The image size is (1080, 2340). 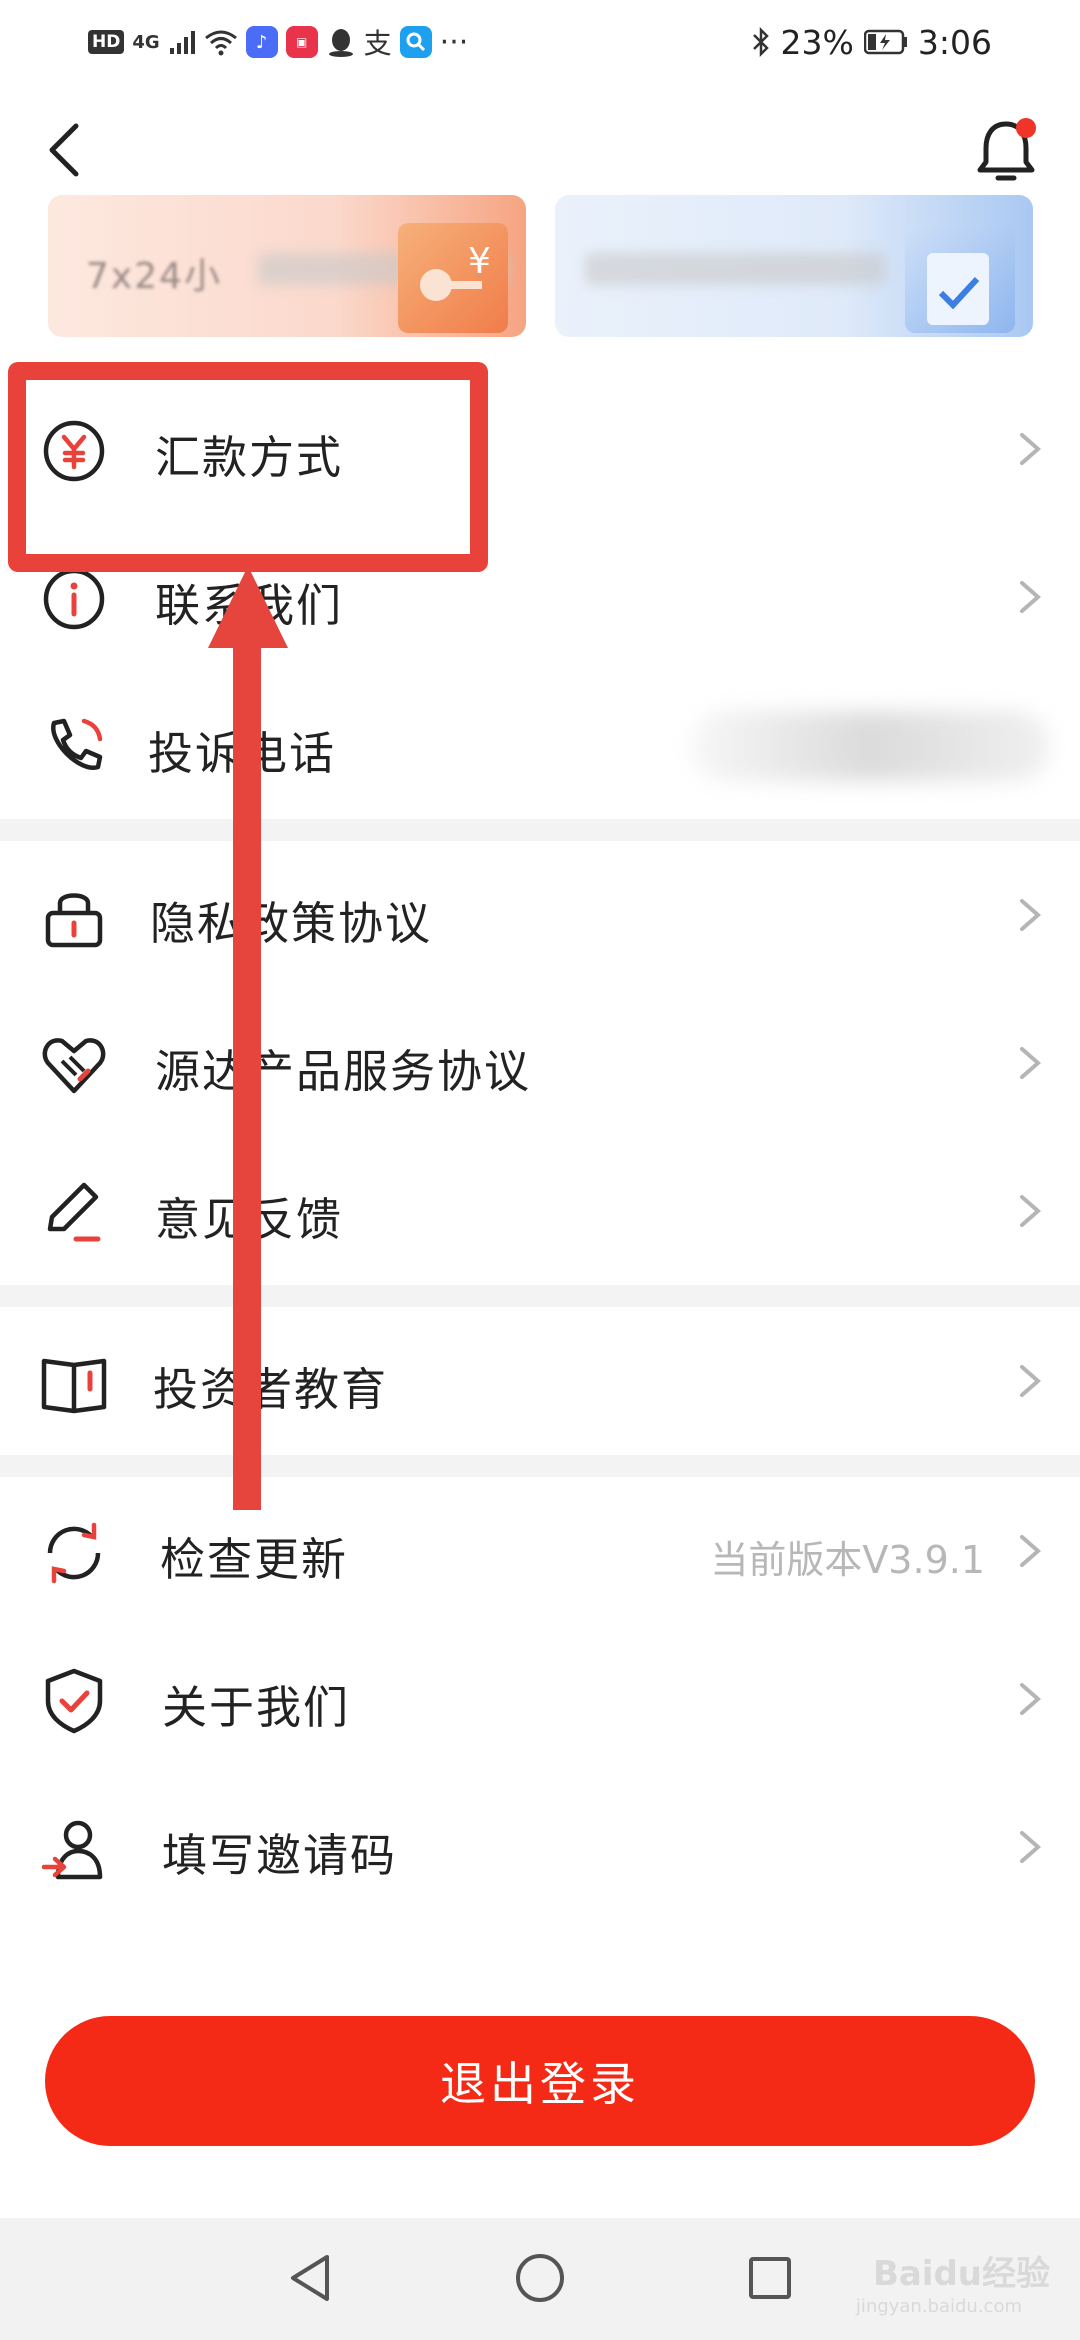 What do you see at coordinates (817, 42) in the screenshot?
I see `battery-percent: 23%` at bounding box center [817, 42].